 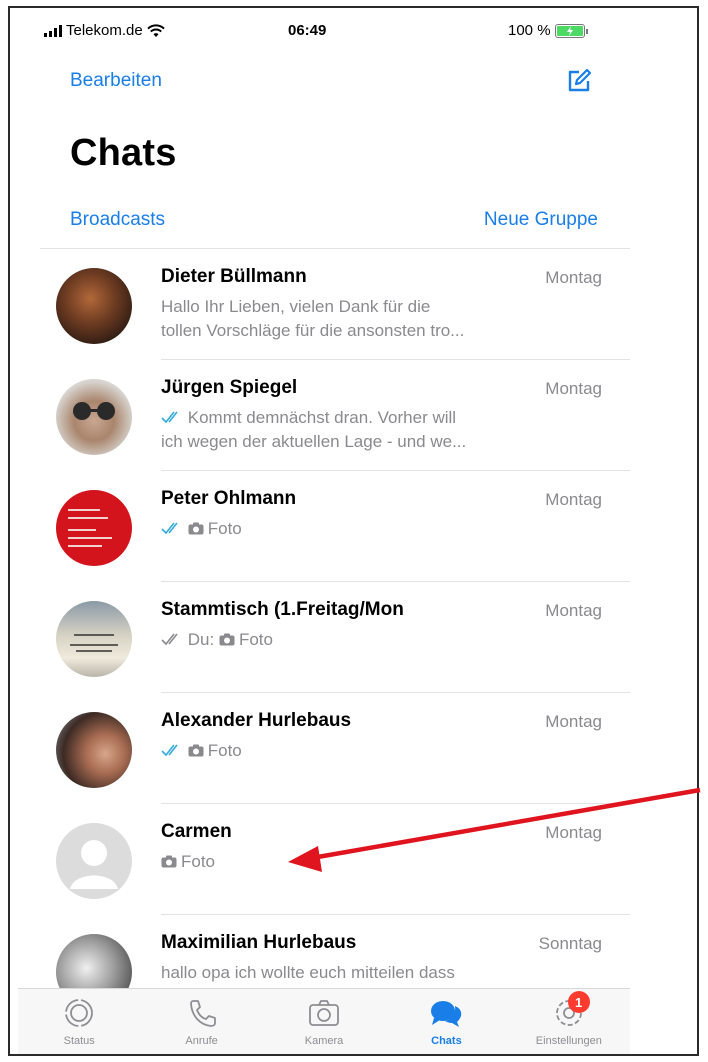 I want to click on chat-preview: Du: Foto, so click(x=381, y=640).